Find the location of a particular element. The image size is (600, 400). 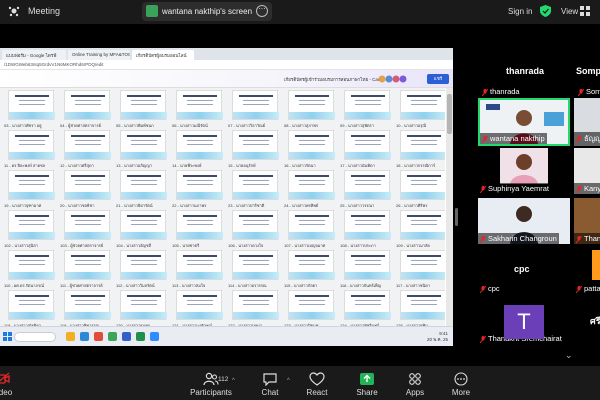

windows-start-icon is located at coordinates (7, 336).